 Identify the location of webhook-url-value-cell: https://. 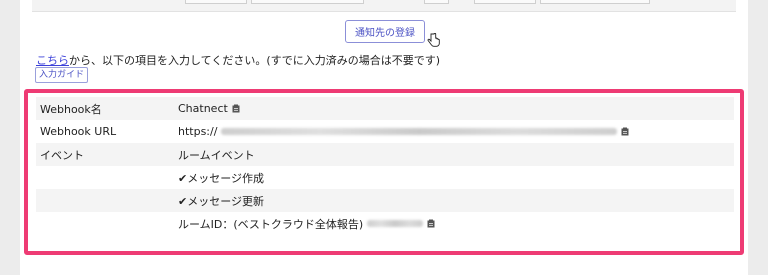
(456, 131).